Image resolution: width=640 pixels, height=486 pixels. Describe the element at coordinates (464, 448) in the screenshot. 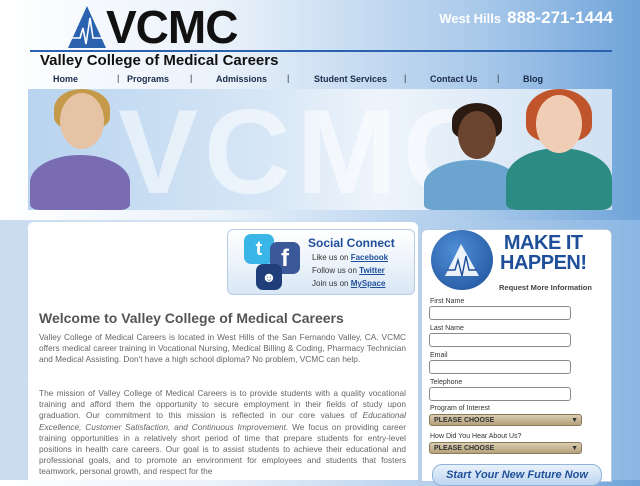

I see `heard-select-value: PLEASE CHOOSE` at that location.